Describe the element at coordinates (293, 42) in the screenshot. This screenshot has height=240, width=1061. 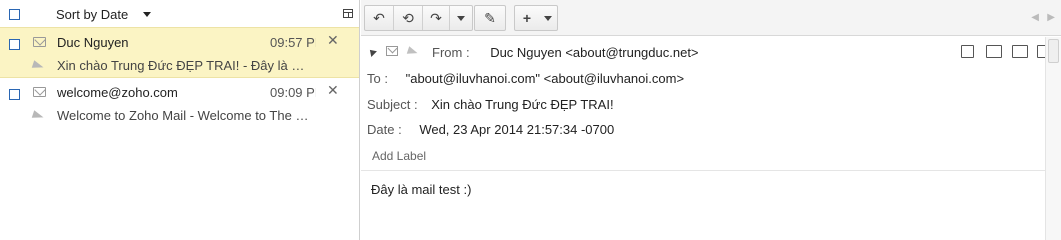
I see `mail-time: 09:57 PM` at that location.